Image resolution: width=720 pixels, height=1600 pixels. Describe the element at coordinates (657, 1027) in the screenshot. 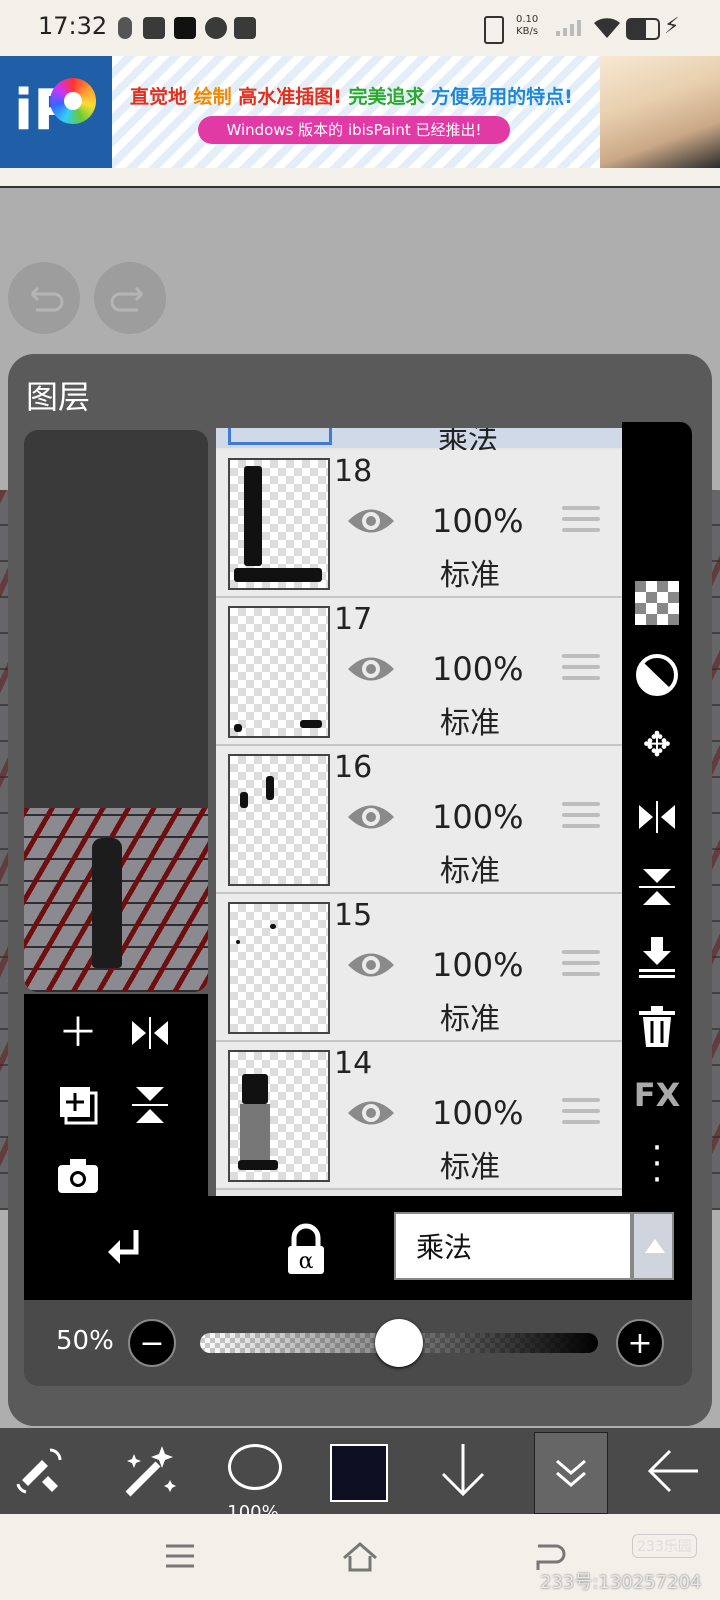

I see `trash-icon` at that location.